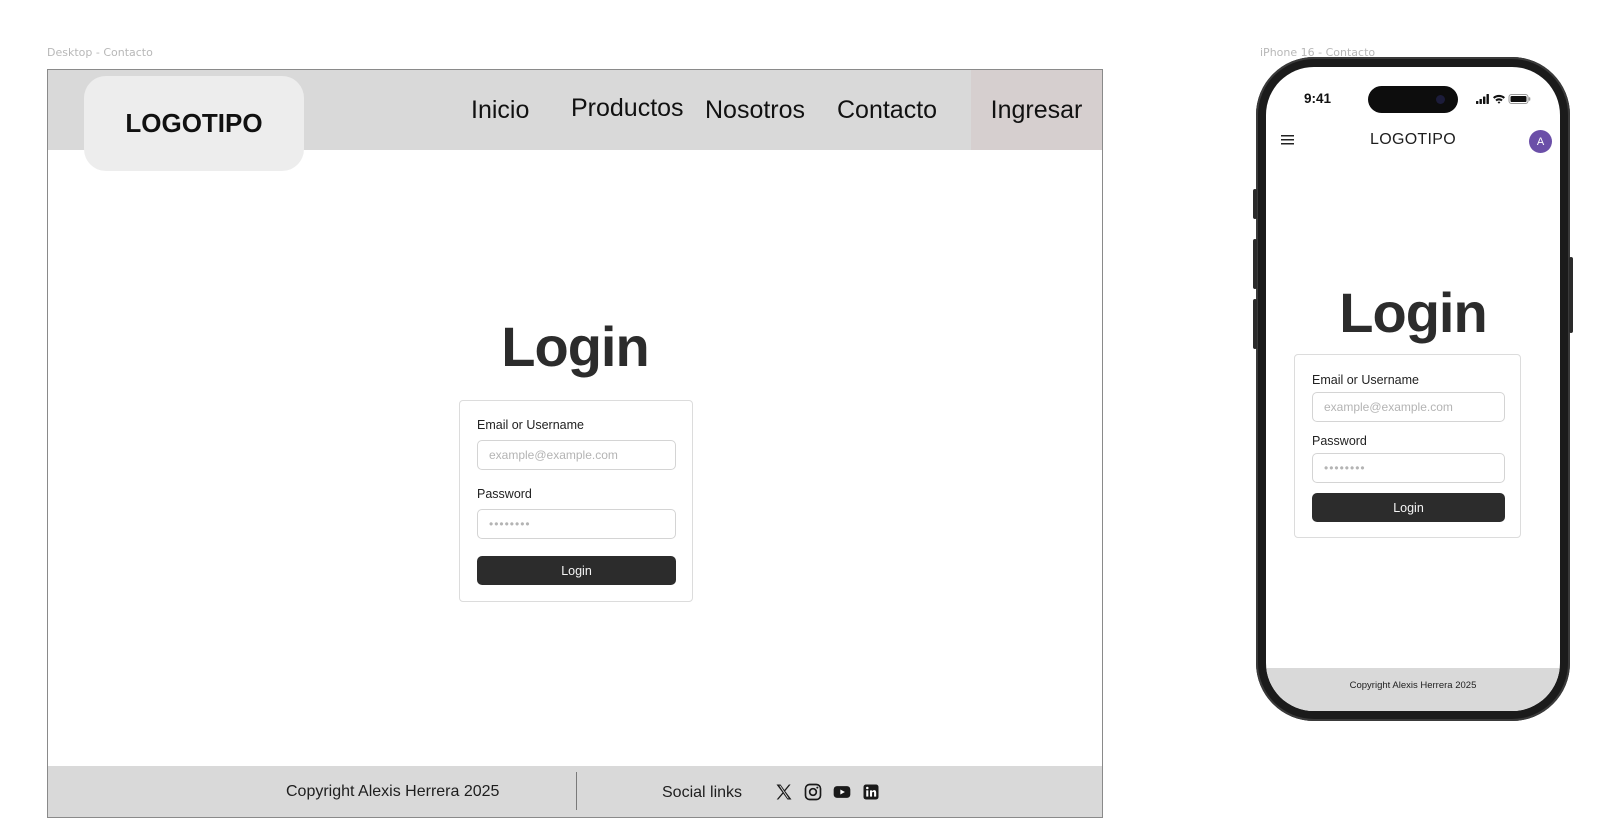  I want to click on email-label: Email or Username, so click(530, 425).